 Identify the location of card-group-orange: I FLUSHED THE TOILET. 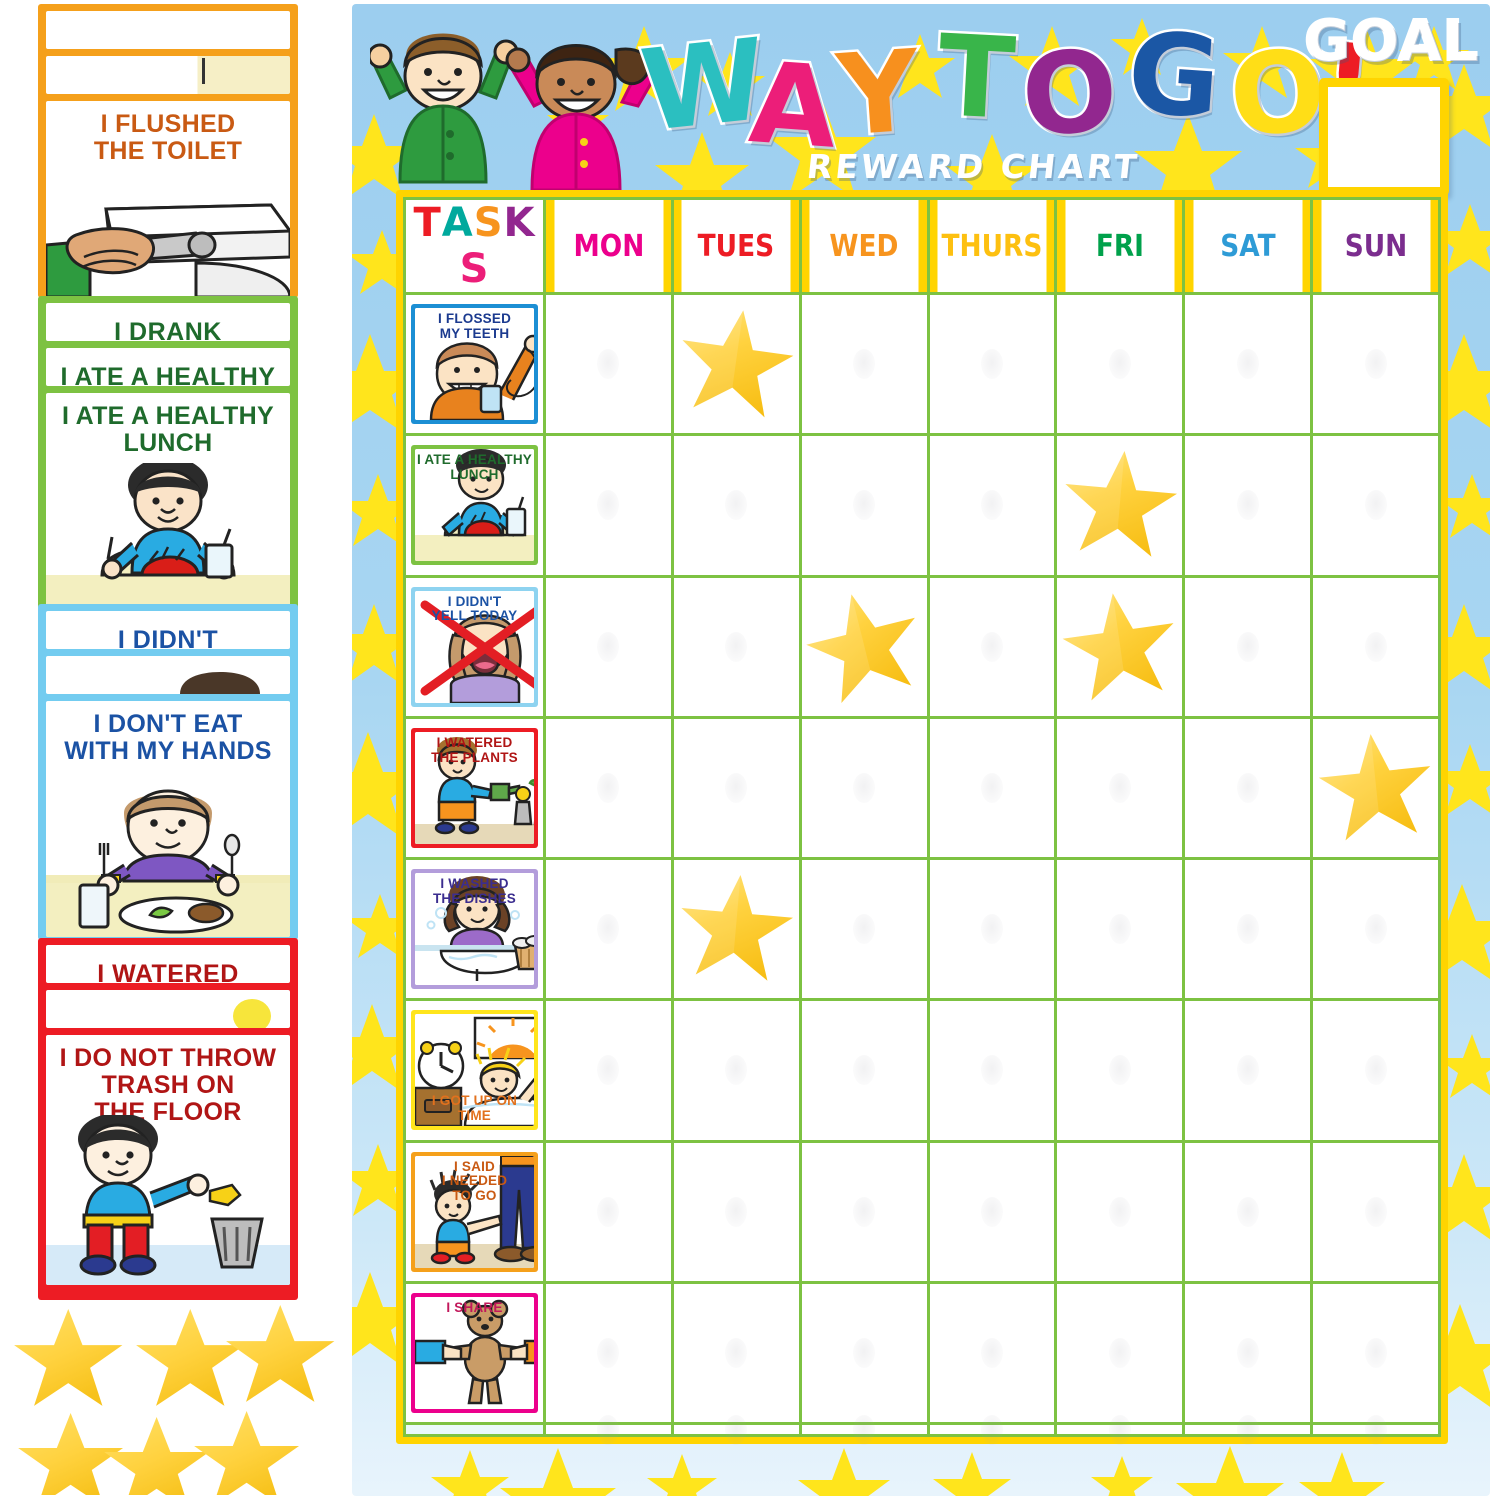
(168, 151).